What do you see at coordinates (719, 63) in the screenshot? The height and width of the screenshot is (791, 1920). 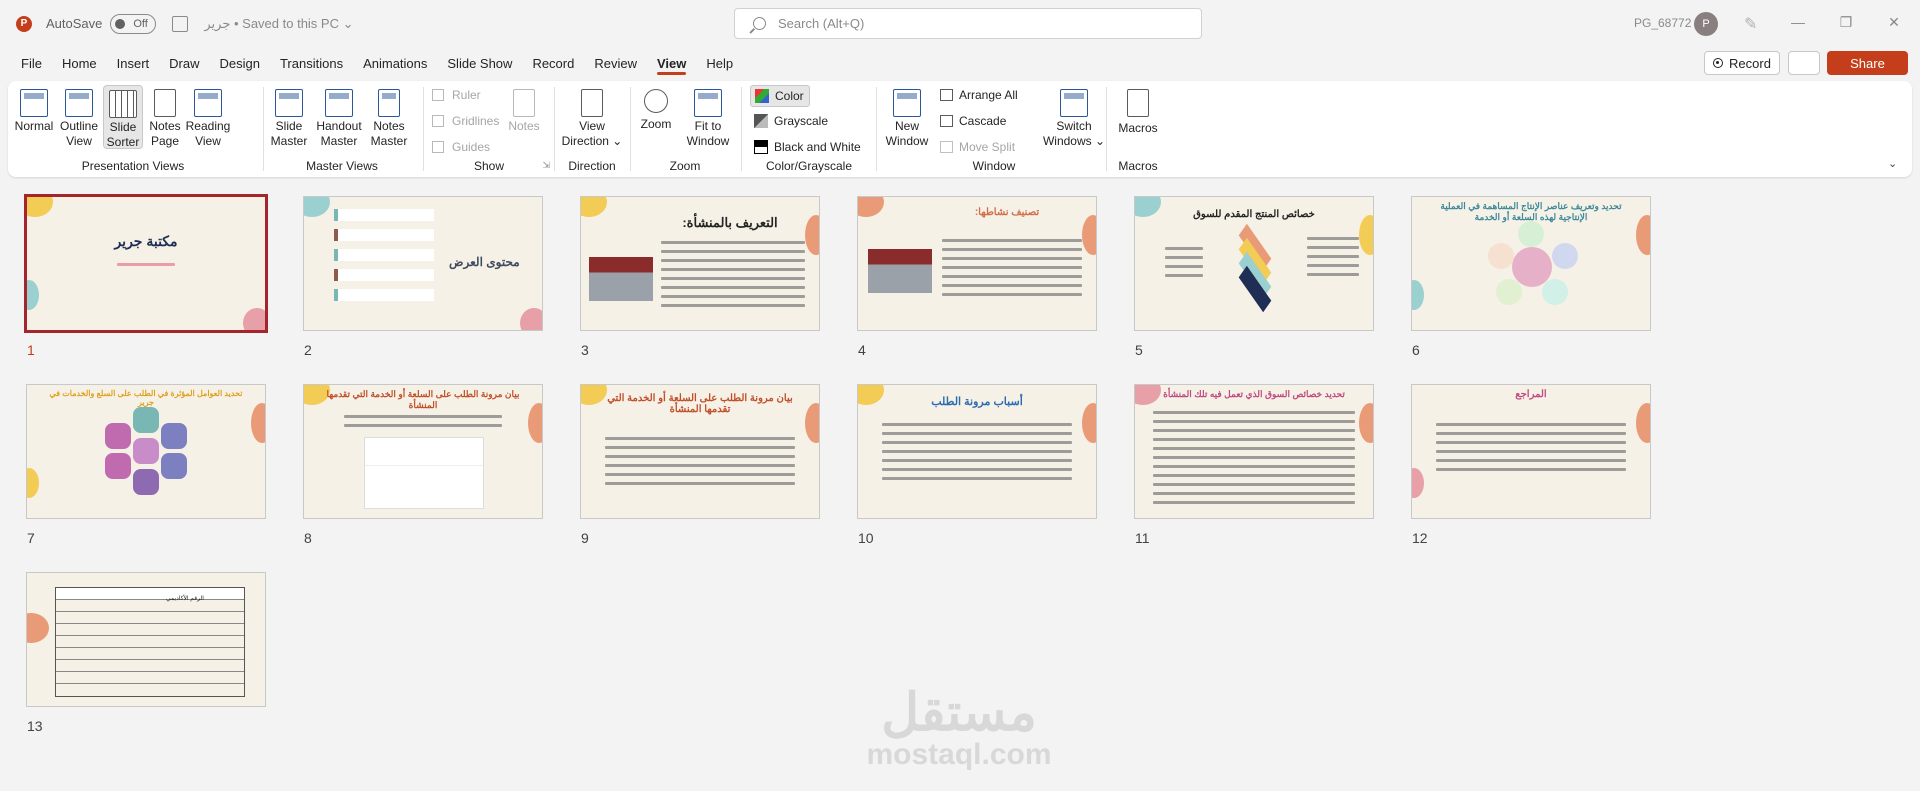 I see `tab-help: Help` at bounding box center [719, 63].